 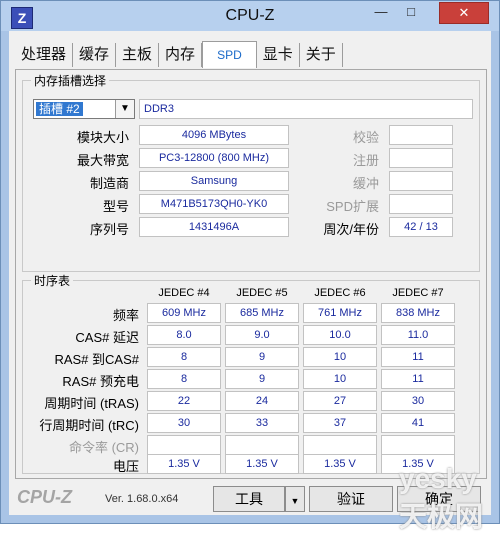 I want to click on timing-cell: 27, so click(x=340, y=401).